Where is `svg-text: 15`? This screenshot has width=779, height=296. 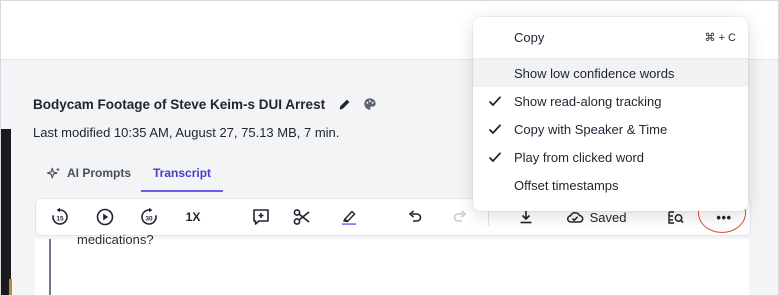 svg-text: 15 is located at coordinates (60, 218).